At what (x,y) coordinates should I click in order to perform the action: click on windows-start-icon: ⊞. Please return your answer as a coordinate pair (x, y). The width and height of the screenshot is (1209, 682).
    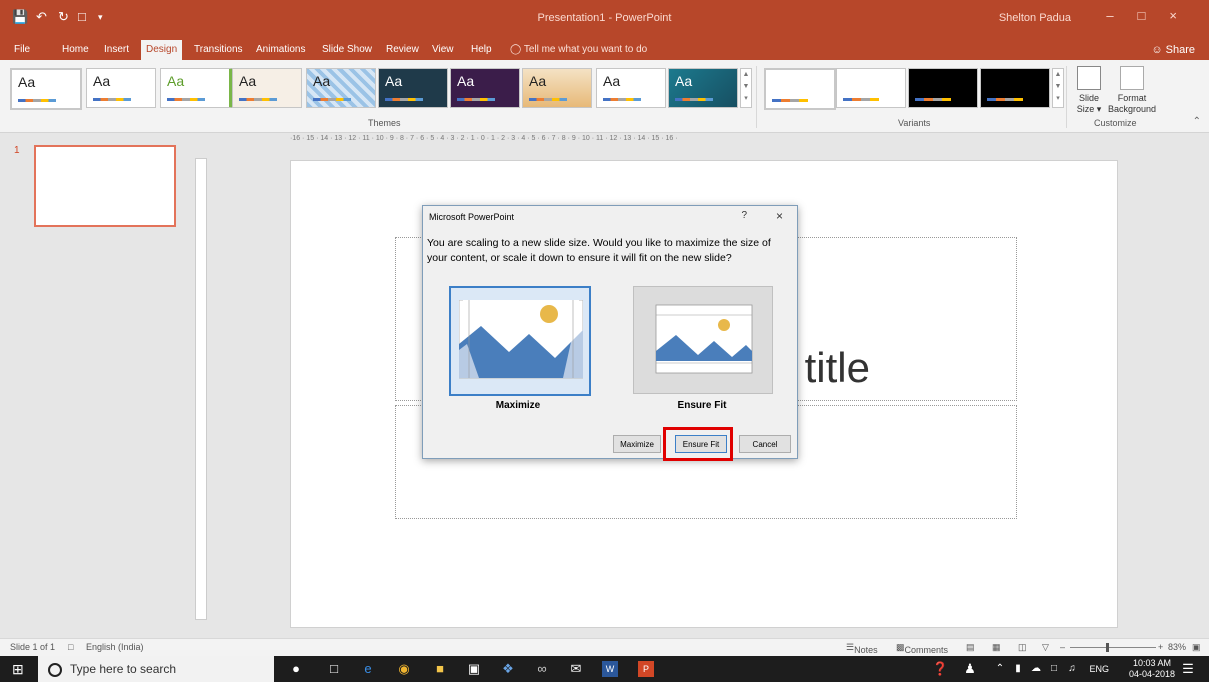
    Looking at the image, I should click on (19, 669).